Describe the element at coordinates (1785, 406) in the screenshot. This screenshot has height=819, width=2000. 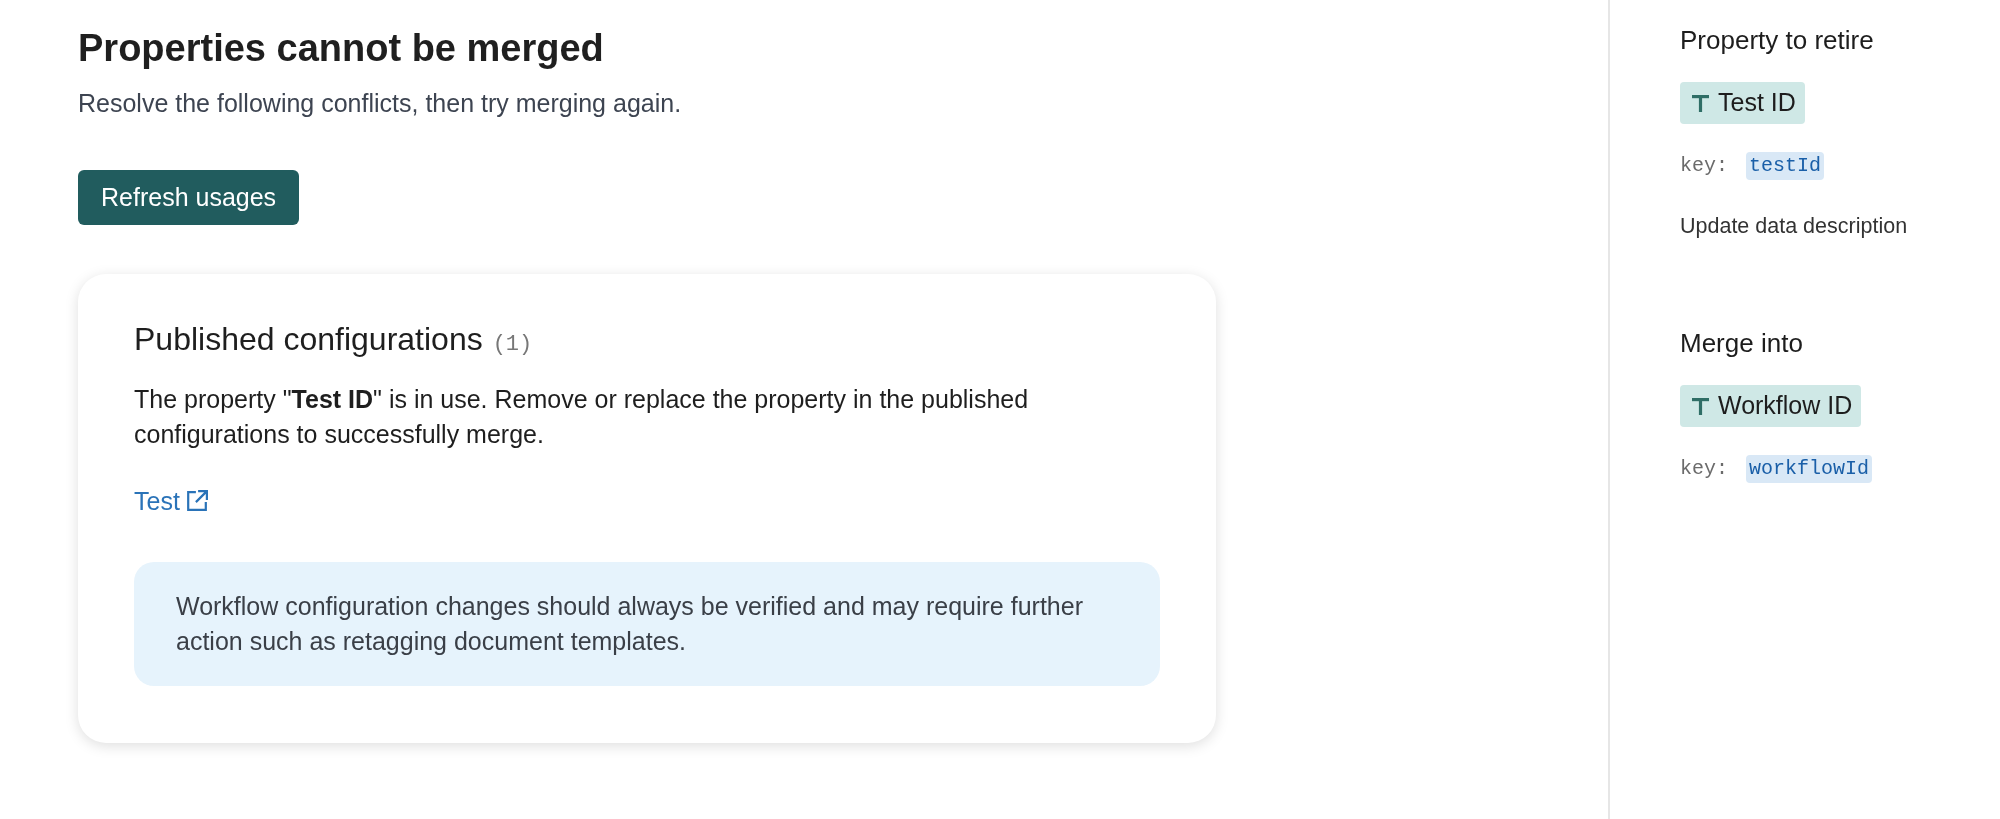
I see `property-name: Workflow ID` at that location.